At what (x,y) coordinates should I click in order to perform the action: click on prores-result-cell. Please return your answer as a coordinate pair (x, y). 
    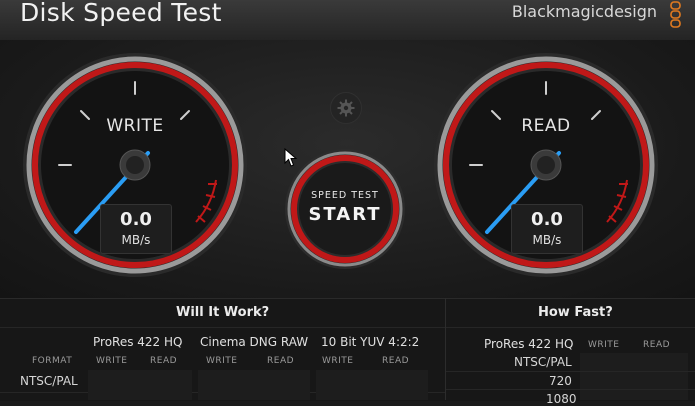
    Looking at the image, I should click on (140, 385).